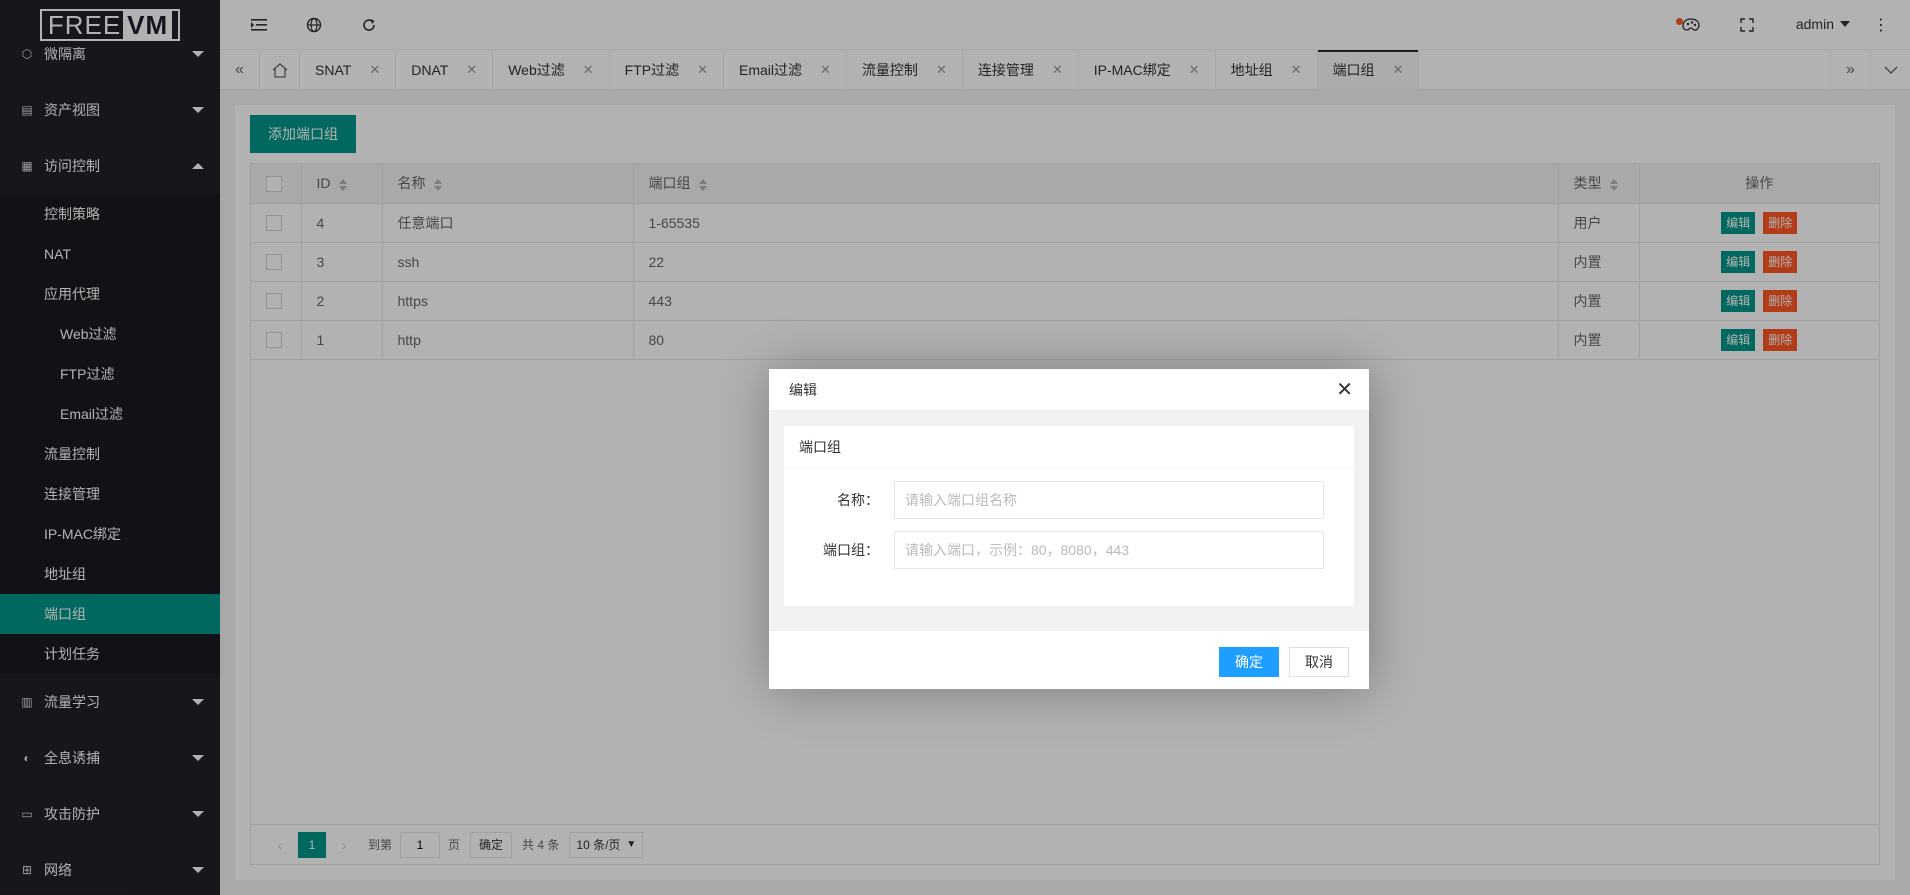  What do you see at coordinates (1109, 500) in the screenshot?
I see `name-input` at bounding box center [1109, 500].